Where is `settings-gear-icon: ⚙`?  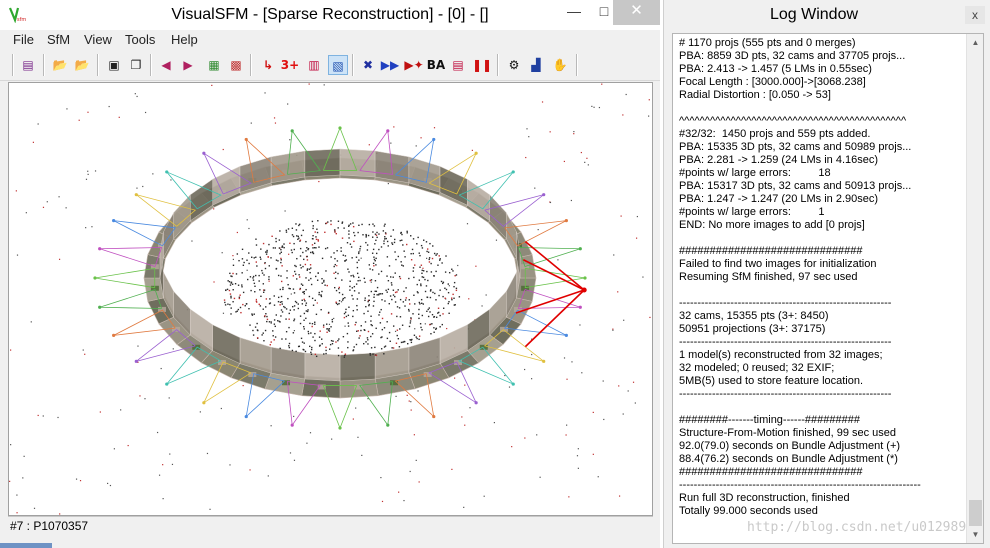
settings-gear-icon: ⚙ is located at coordinates (514, 65).